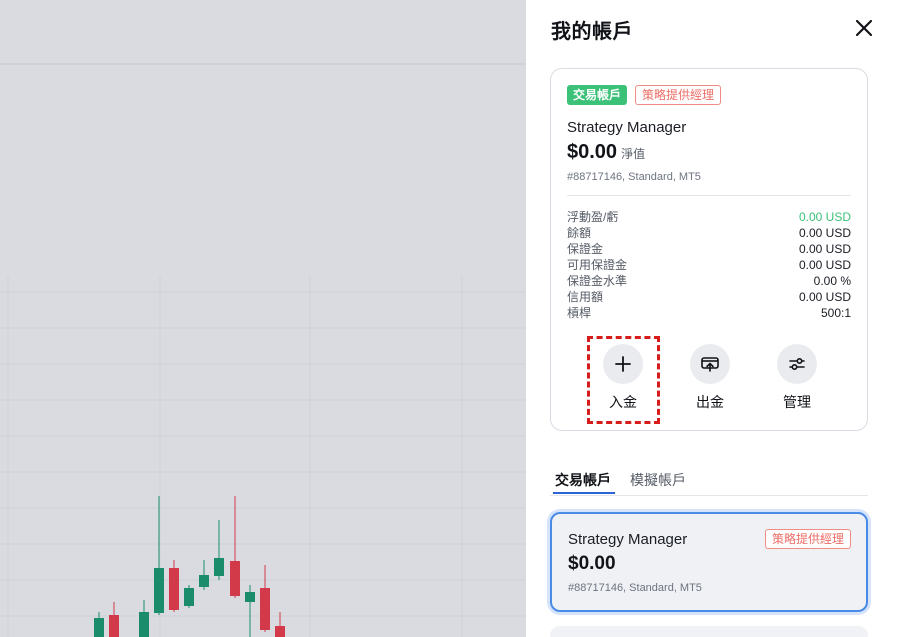 This screenshot has width=900, height=637. What do you see at coordinates (709, 233) in the screenshot?
I see `stat-row-balance: 餘額 0.00 USD` at bounding box center [709, 233].